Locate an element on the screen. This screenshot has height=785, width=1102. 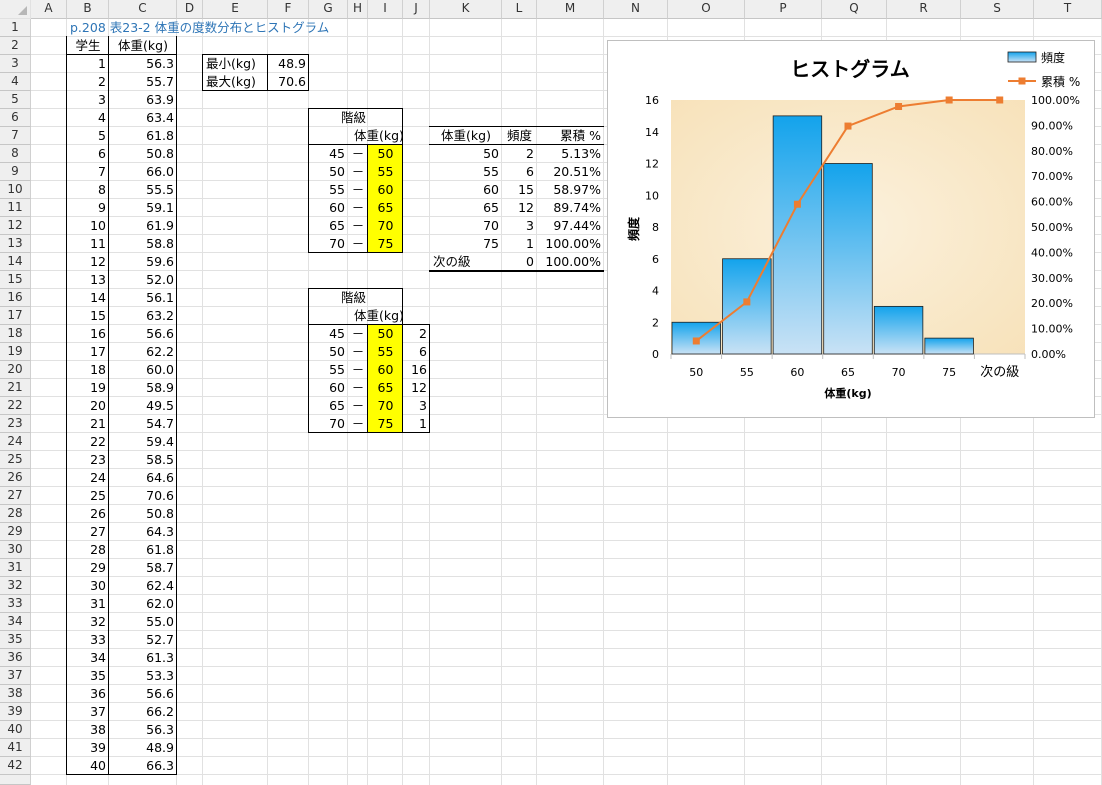
row-header-38: 38 is located at coordinates (15, 694).